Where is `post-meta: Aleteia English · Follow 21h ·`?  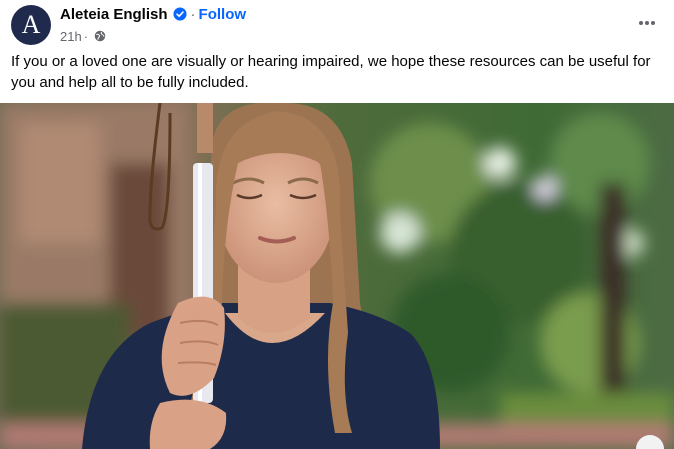 post-meta: Aleteia English · Follow 21h · is located at coordinates (153, 24).